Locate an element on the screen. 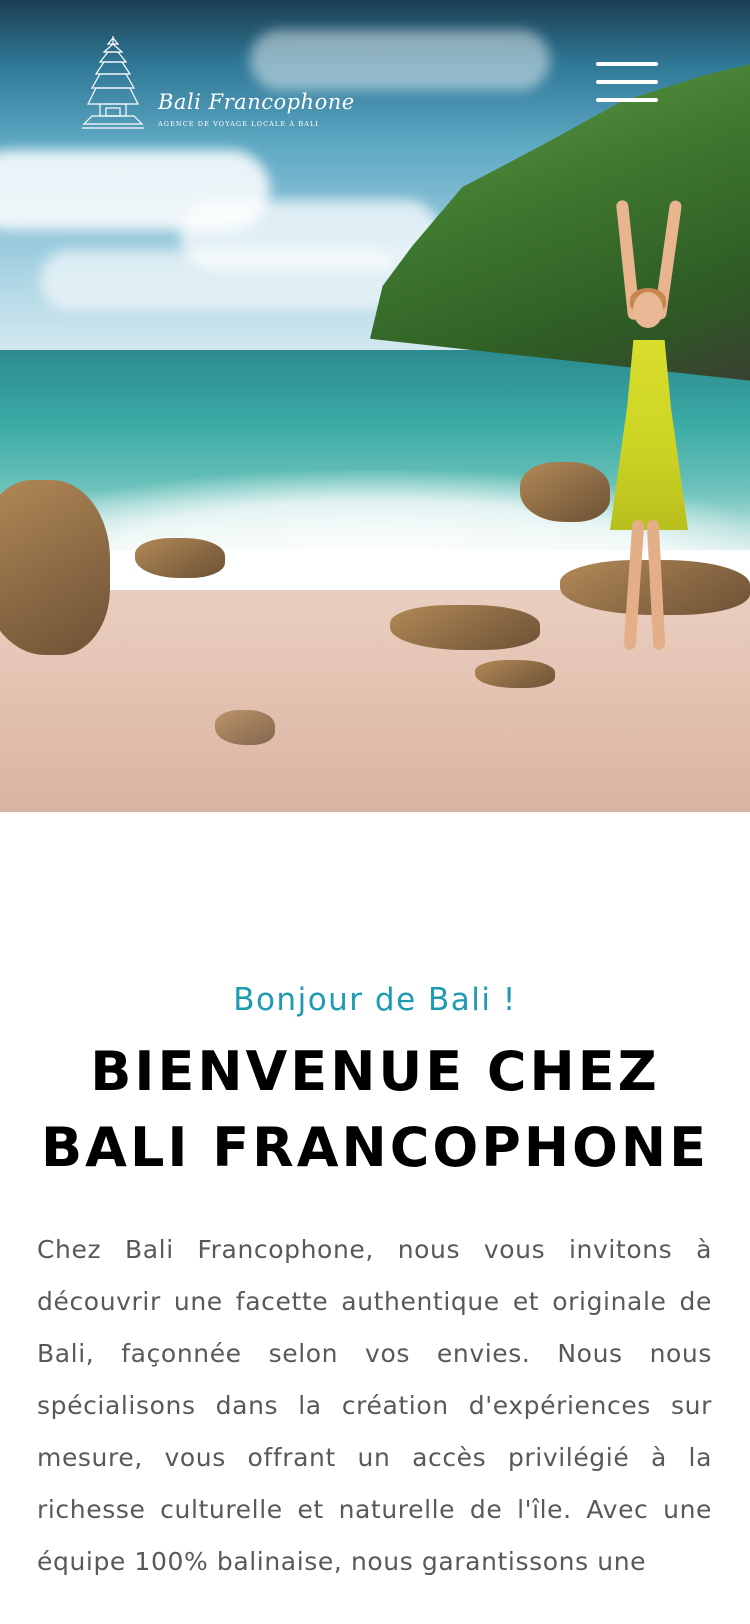  page-title-line2: BALI FRANCOPHONE is located at coordinates (375, 1147).